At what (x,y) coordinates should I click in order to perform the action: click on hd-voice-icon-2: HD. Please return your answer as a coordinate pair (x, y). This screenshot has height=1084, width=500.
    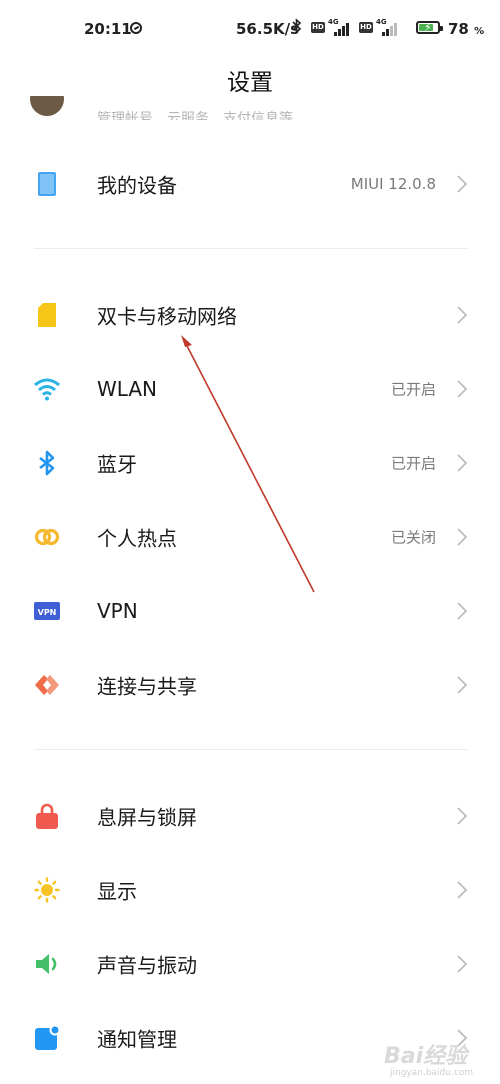
    Looking at the image, I should click on (366, 27).